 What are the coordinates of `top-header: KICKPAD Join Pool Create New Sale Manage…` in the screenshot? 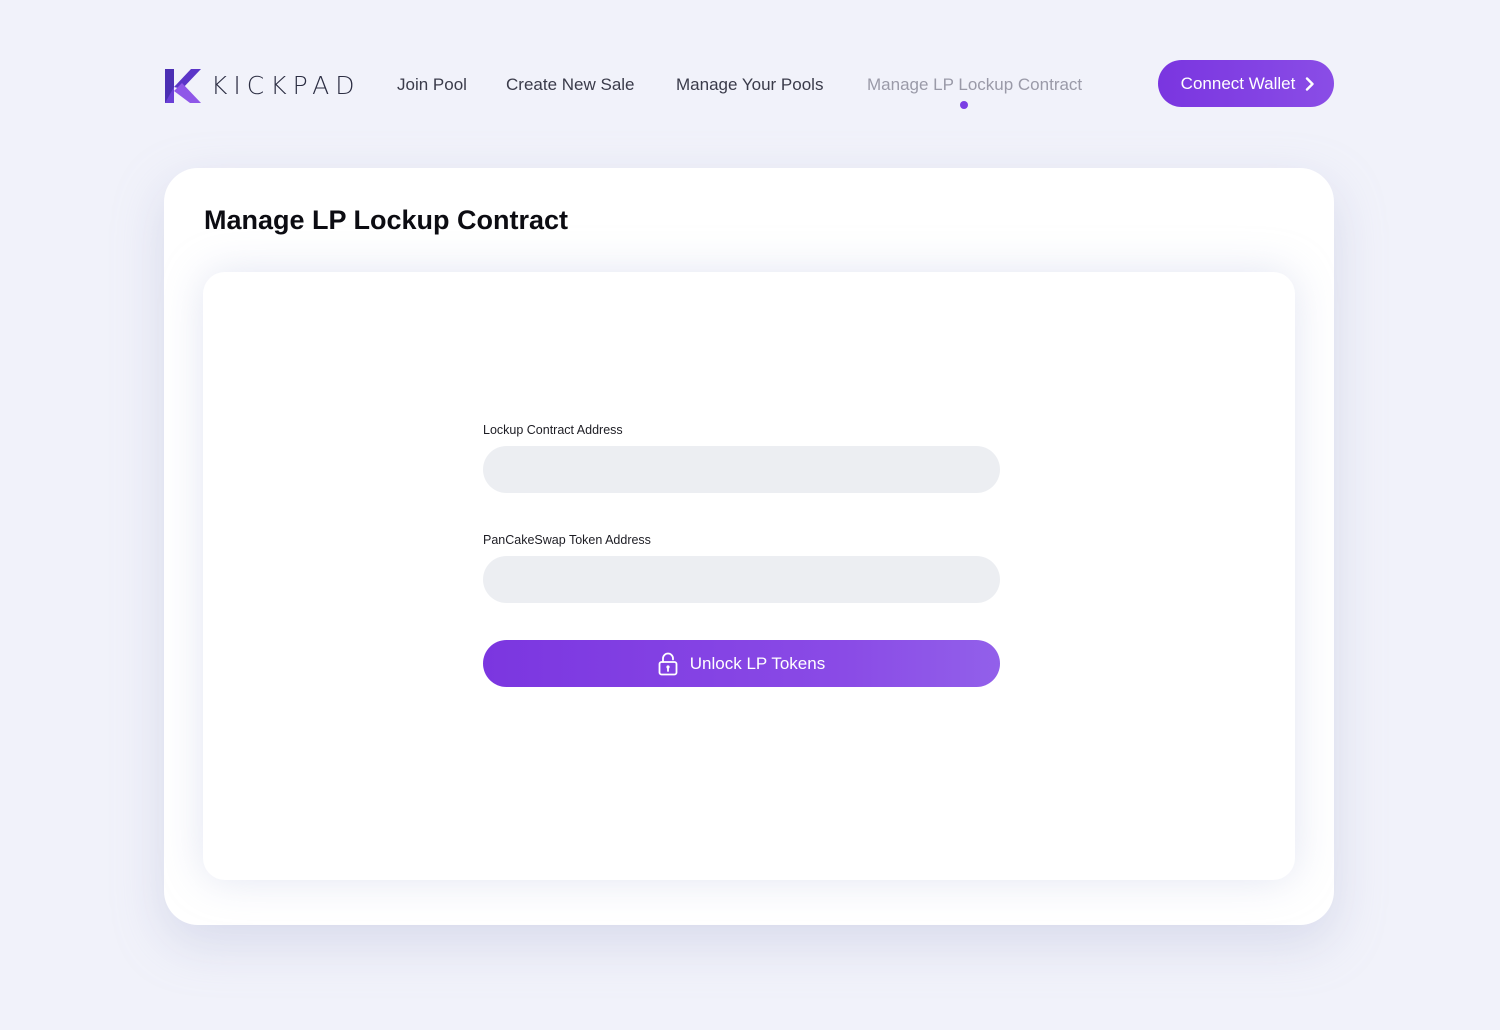 It's located at (750, 75).